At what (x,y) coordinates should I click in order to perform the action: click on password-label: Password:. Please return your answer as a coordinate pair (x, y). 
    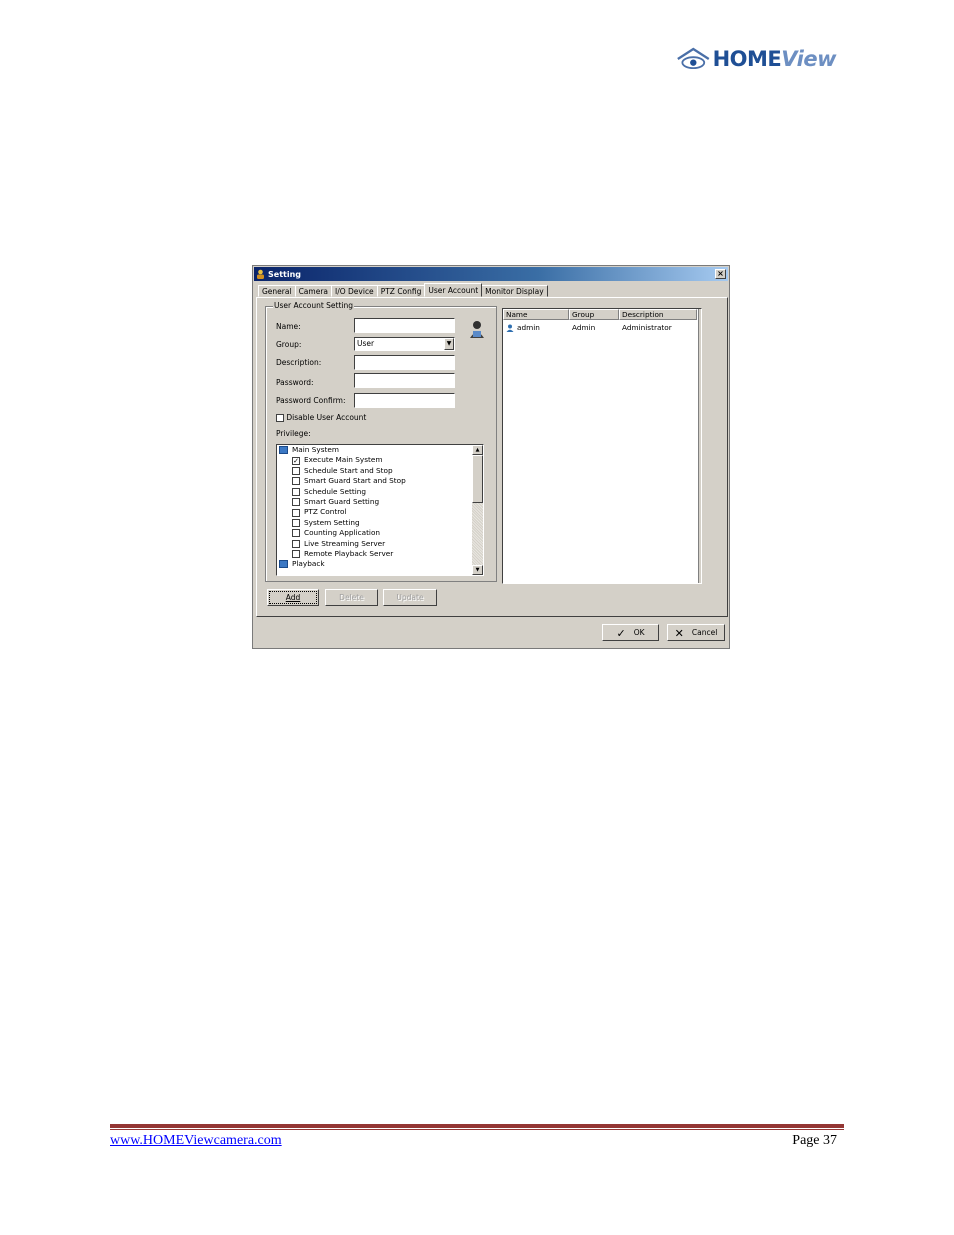
    Looking at the image, I should click on (295, 382).